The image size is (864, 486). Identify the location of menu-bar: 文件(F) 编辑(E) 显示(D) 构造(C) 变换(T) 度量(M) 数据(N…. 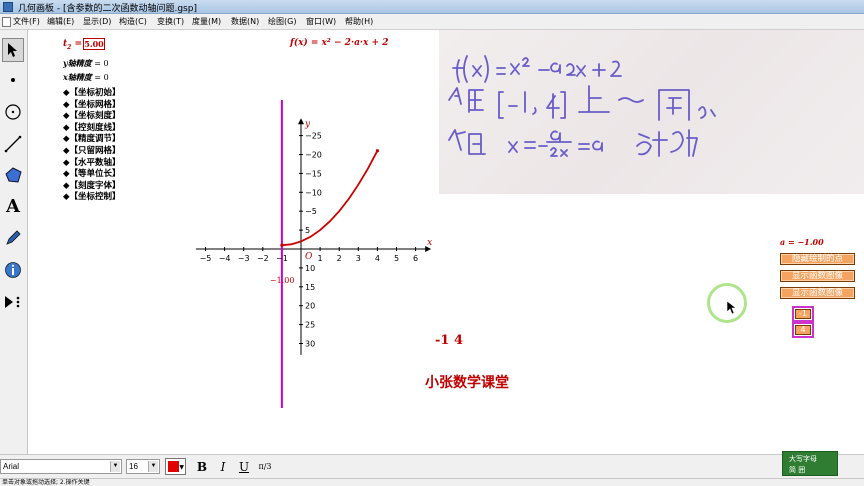
(432, 22).